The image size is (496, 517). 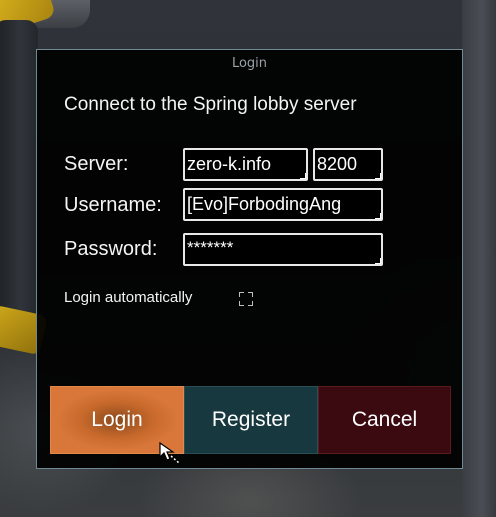 What do you see at coordinates (384, 420) in the screenshot?
I see `cancel-button: Cancel` at bounding box center [384, 420].